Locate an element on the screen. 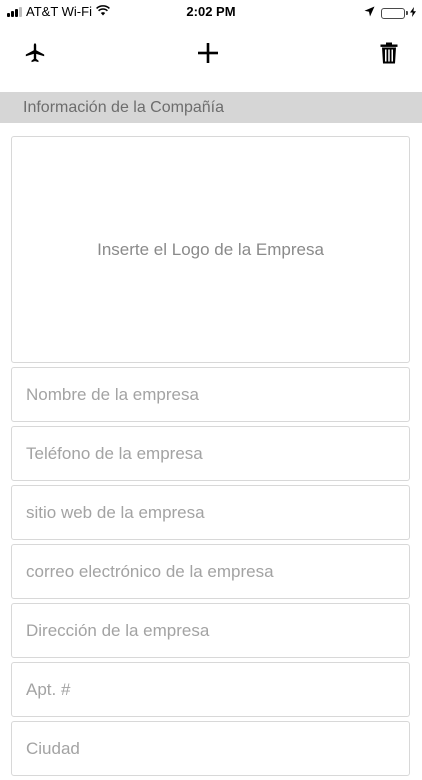  delete-button is located at coordinates (389, 53).